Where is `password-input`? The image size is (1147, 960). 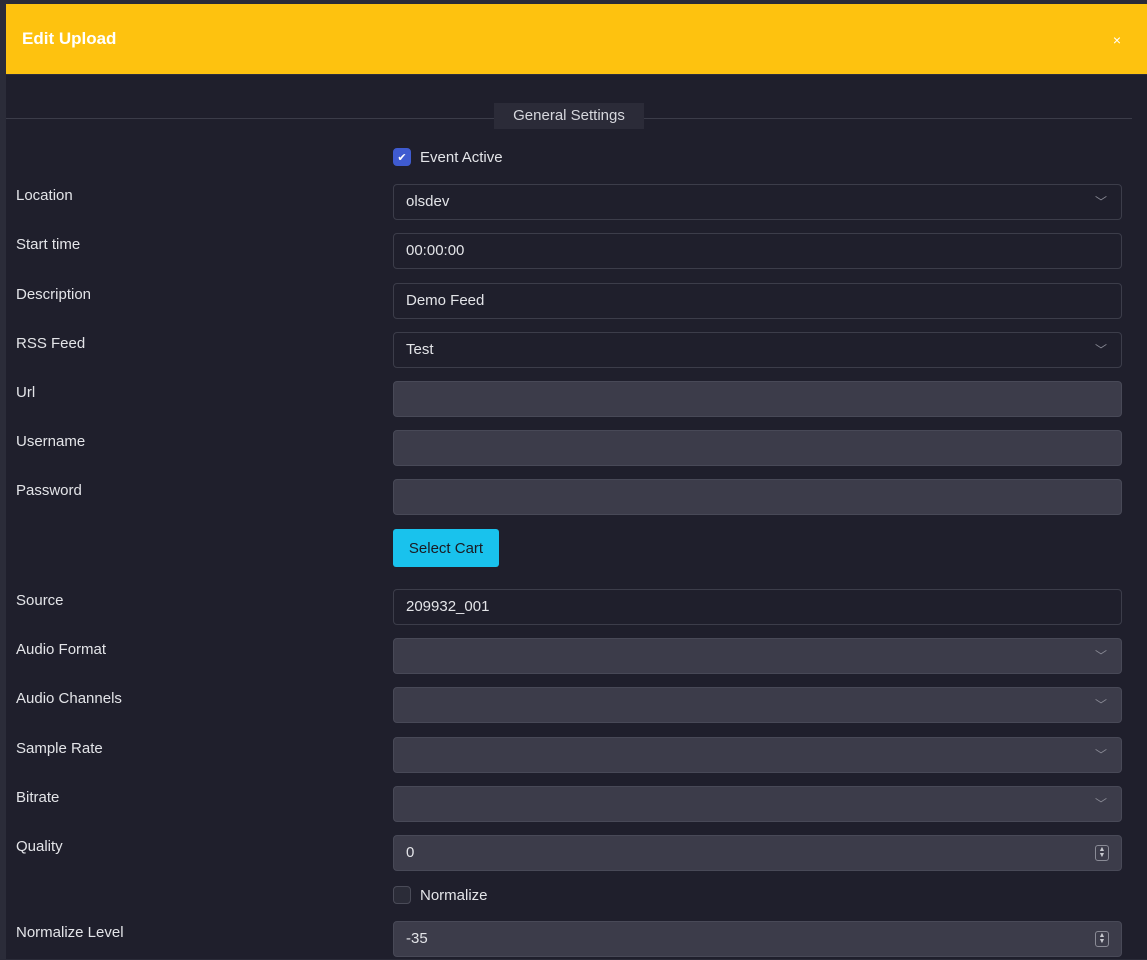
password-input is located at coordinates (757, 497).